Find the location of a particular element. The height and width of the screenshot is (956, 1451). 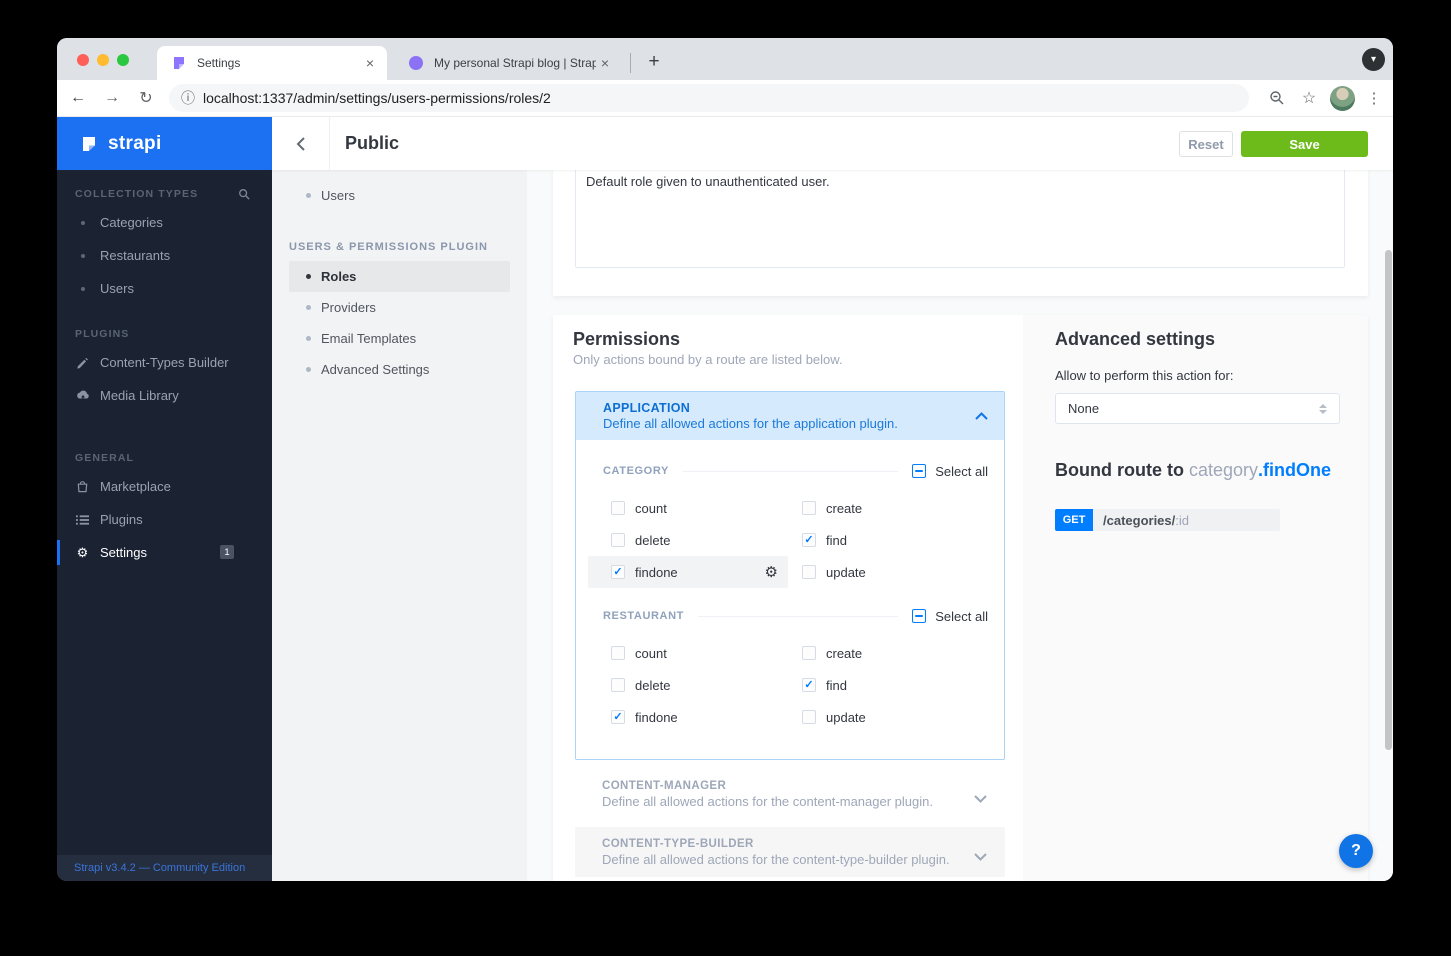

zoom-out-icon is located at coordinates (1277, 98).